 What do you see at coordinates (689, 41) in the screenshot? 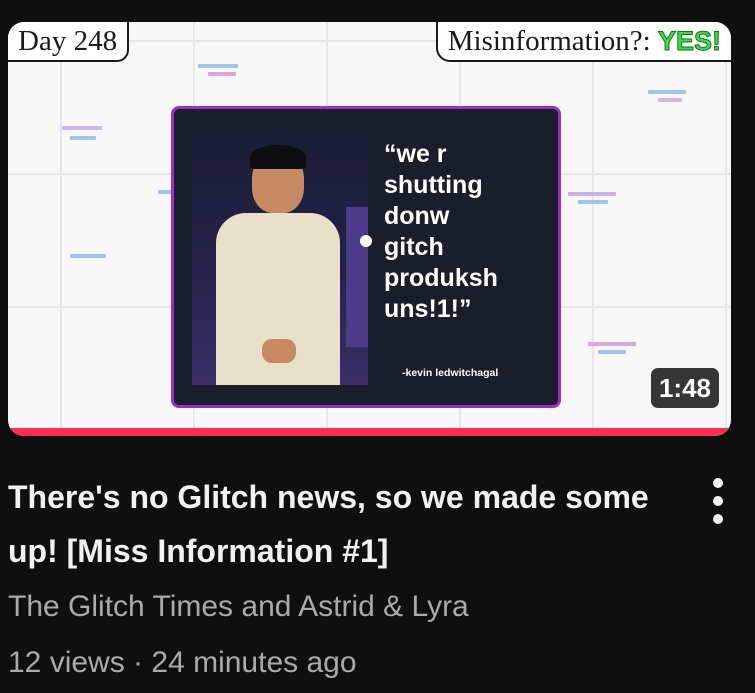
I see `misinformation-value: YES!` at bounding box center [689, 41].